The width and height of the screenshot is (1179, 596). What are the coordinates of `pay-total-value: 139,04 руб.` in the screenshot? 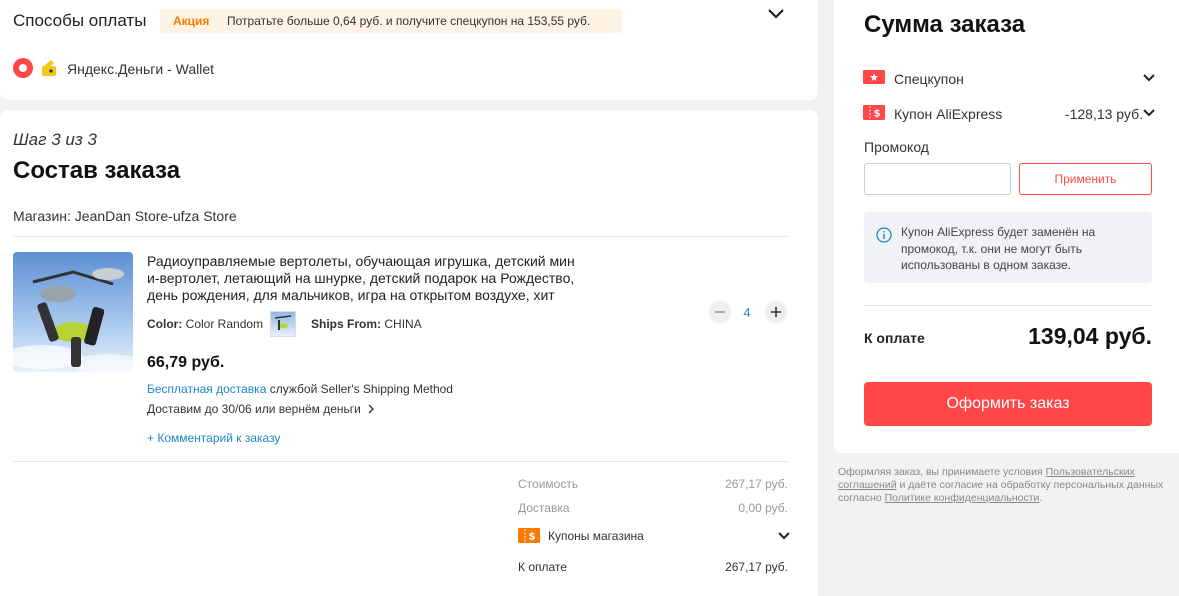 It's located at (1090, 336).